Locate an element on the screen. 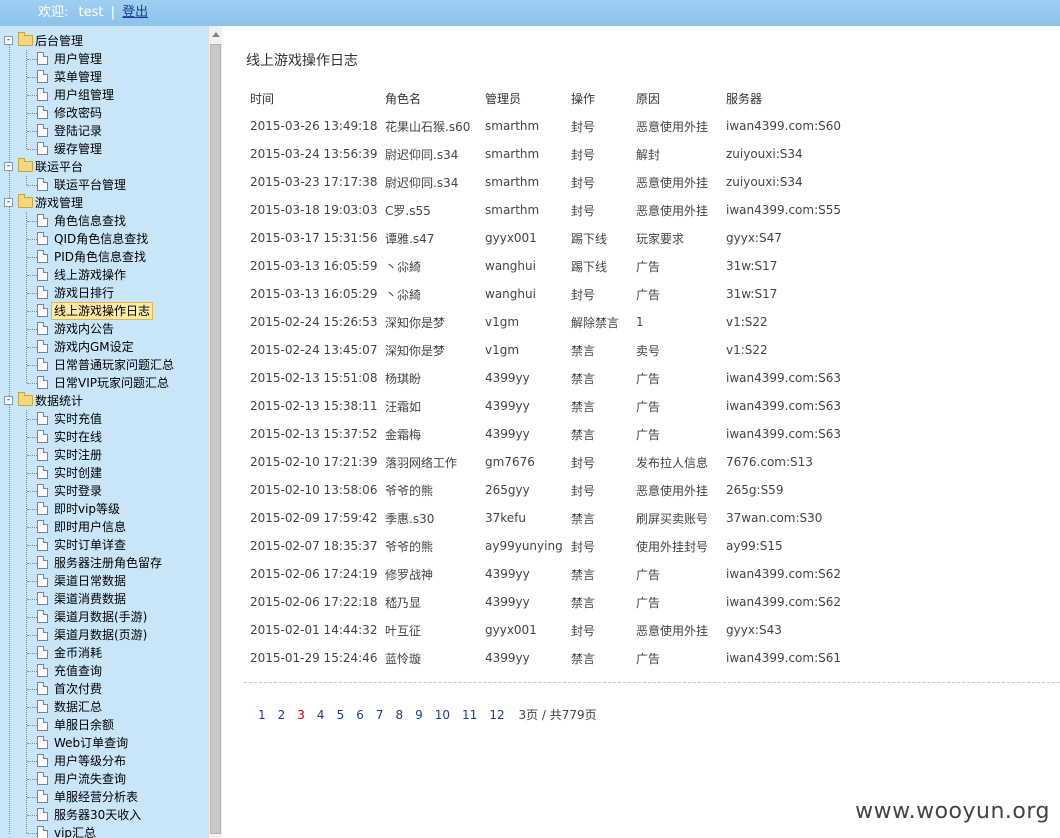  sidebar-item: 单服日余额 is located at coordinates (100, 725).